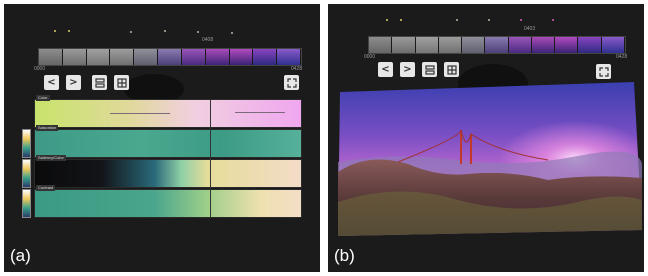 Image resolution: width=648 pixels, height=276 pixels. What do you see at coordinates (20, 255) in the screenshot?
I see `panel-label: (a)` at bounding box center [20, 255].